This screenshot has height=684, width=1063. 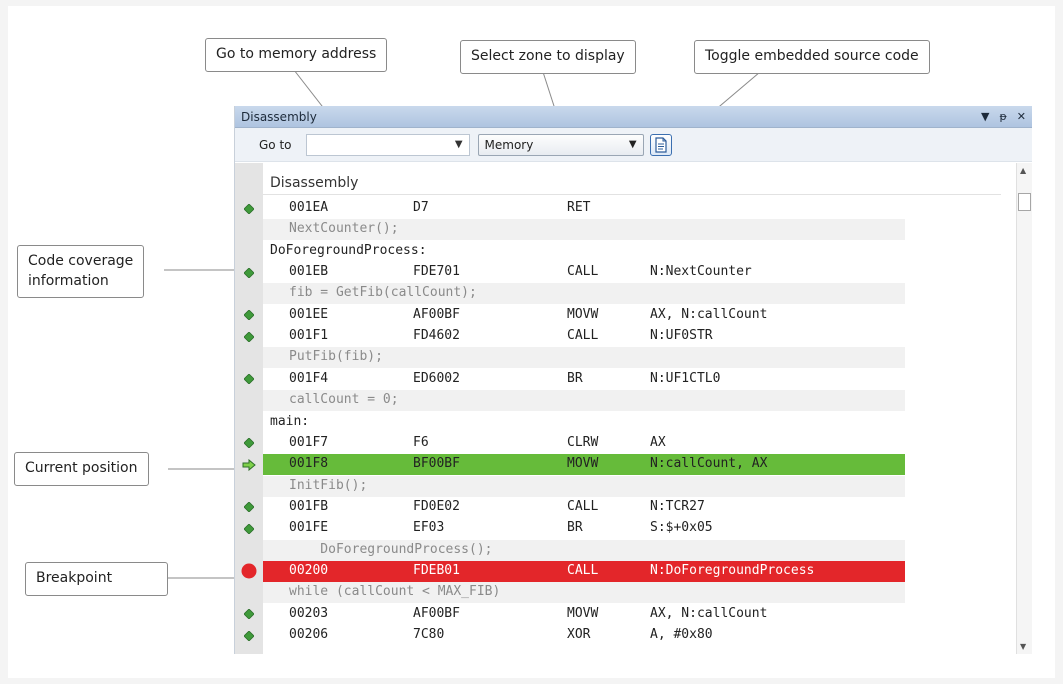 I want to click on source-line-row: callCount = 0;, so click(x=626, y=401).